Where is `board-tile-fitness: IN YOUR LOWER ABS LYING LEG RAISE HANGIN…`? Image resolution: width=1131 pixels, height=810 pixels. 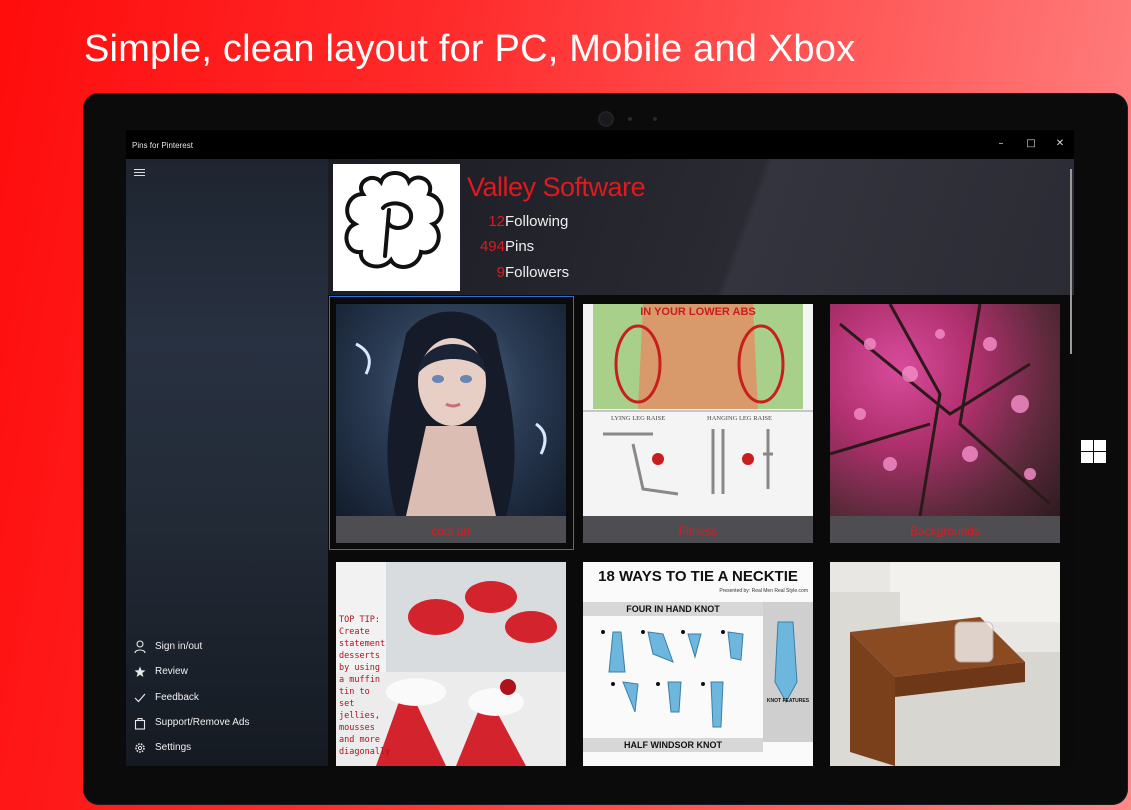
board-tile-fitness: IN YOUR LOWER ABS LYING LEG RAISE HANGIN… is located at coordinates (698, 423).